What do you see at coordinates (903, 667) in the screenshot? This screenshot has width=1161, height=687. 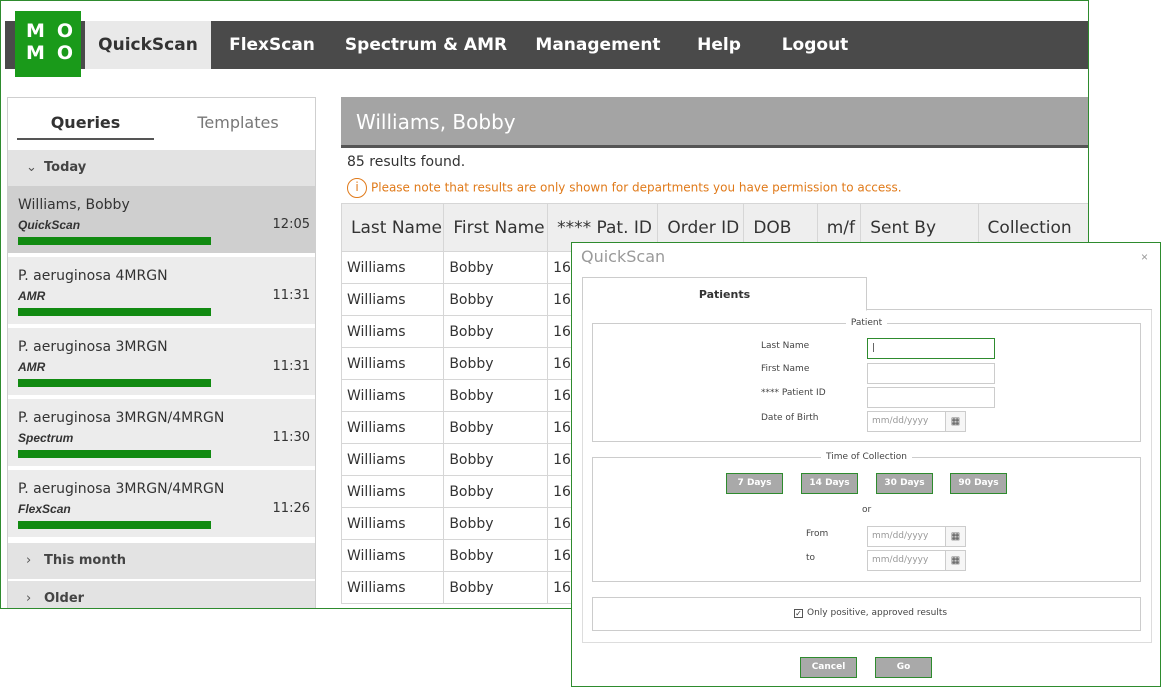 I see `go-button: Go` at bounding box center [903, 667].